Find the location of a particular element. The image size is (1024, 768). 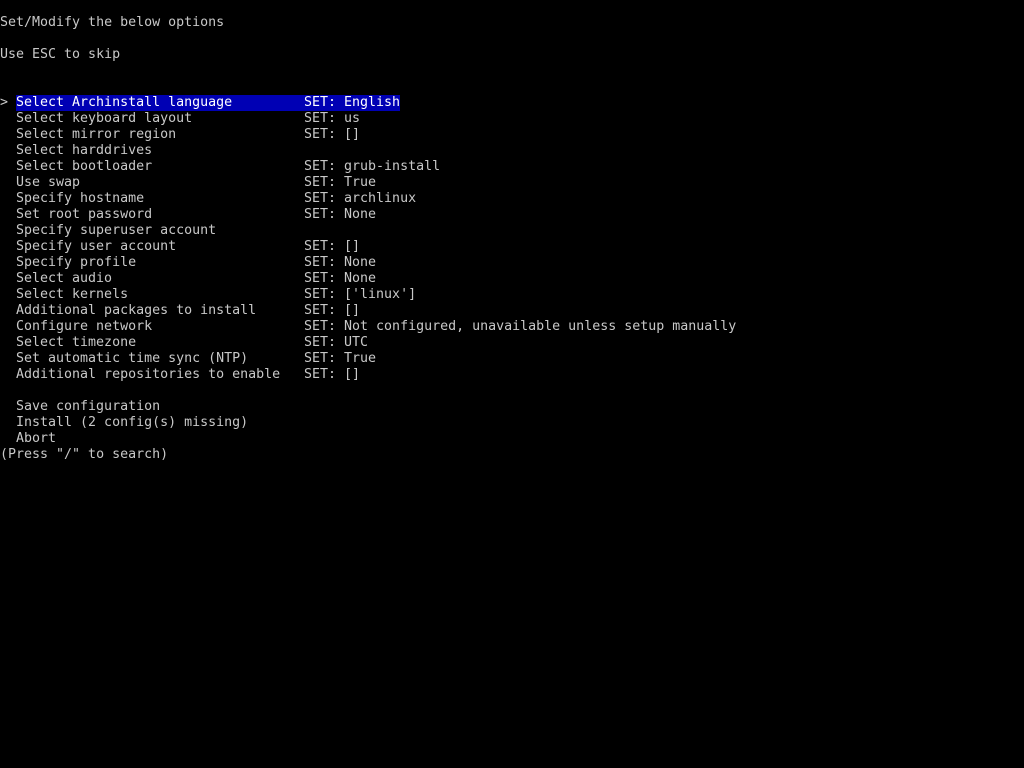

menu-item-timezone: Select timezone SET: UTC is located at coordinates (192, 343).